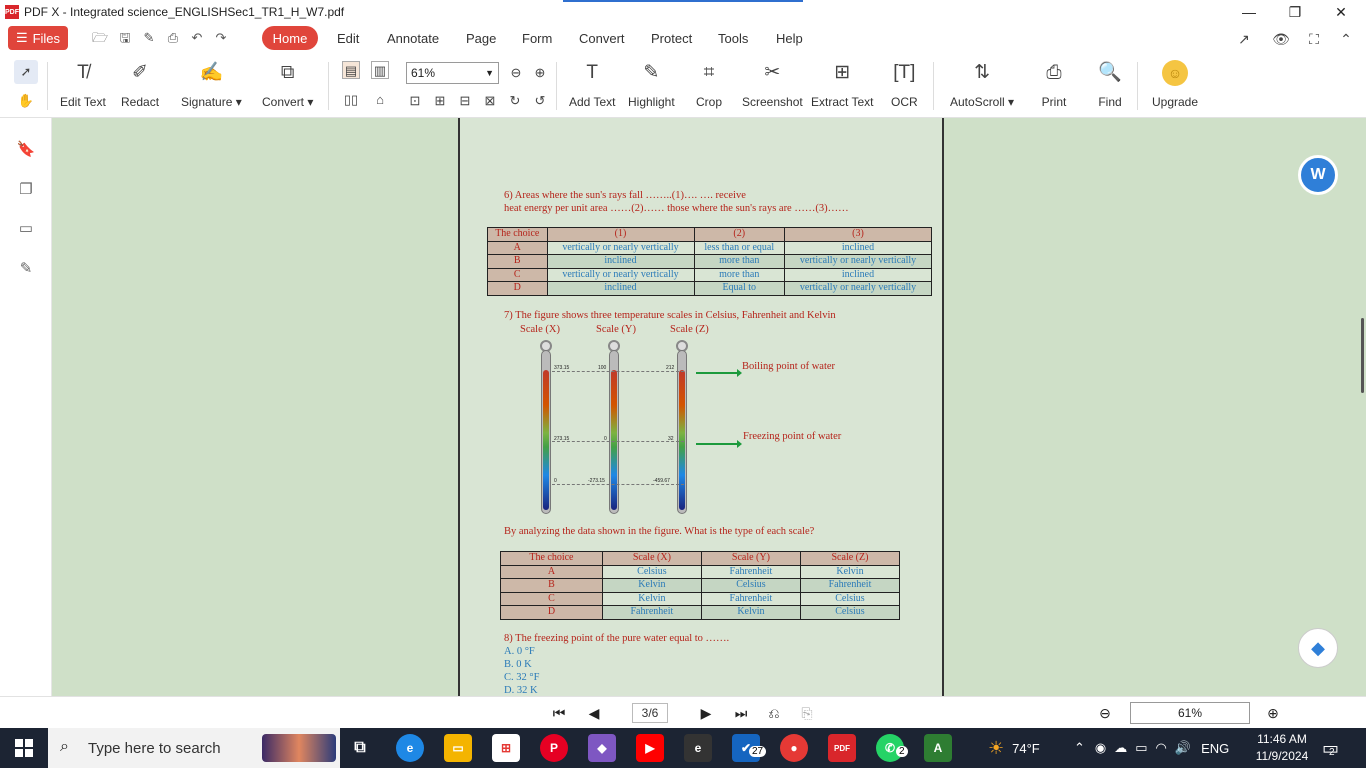 The height and width of the screenshot is (768, 1366). Describe the element at coordinates (1151, 748) in the screenshot. I see `system-tray-icons: ⌃ ◉ ☁ ▭ ◠ 🔊 ENG` at that location.